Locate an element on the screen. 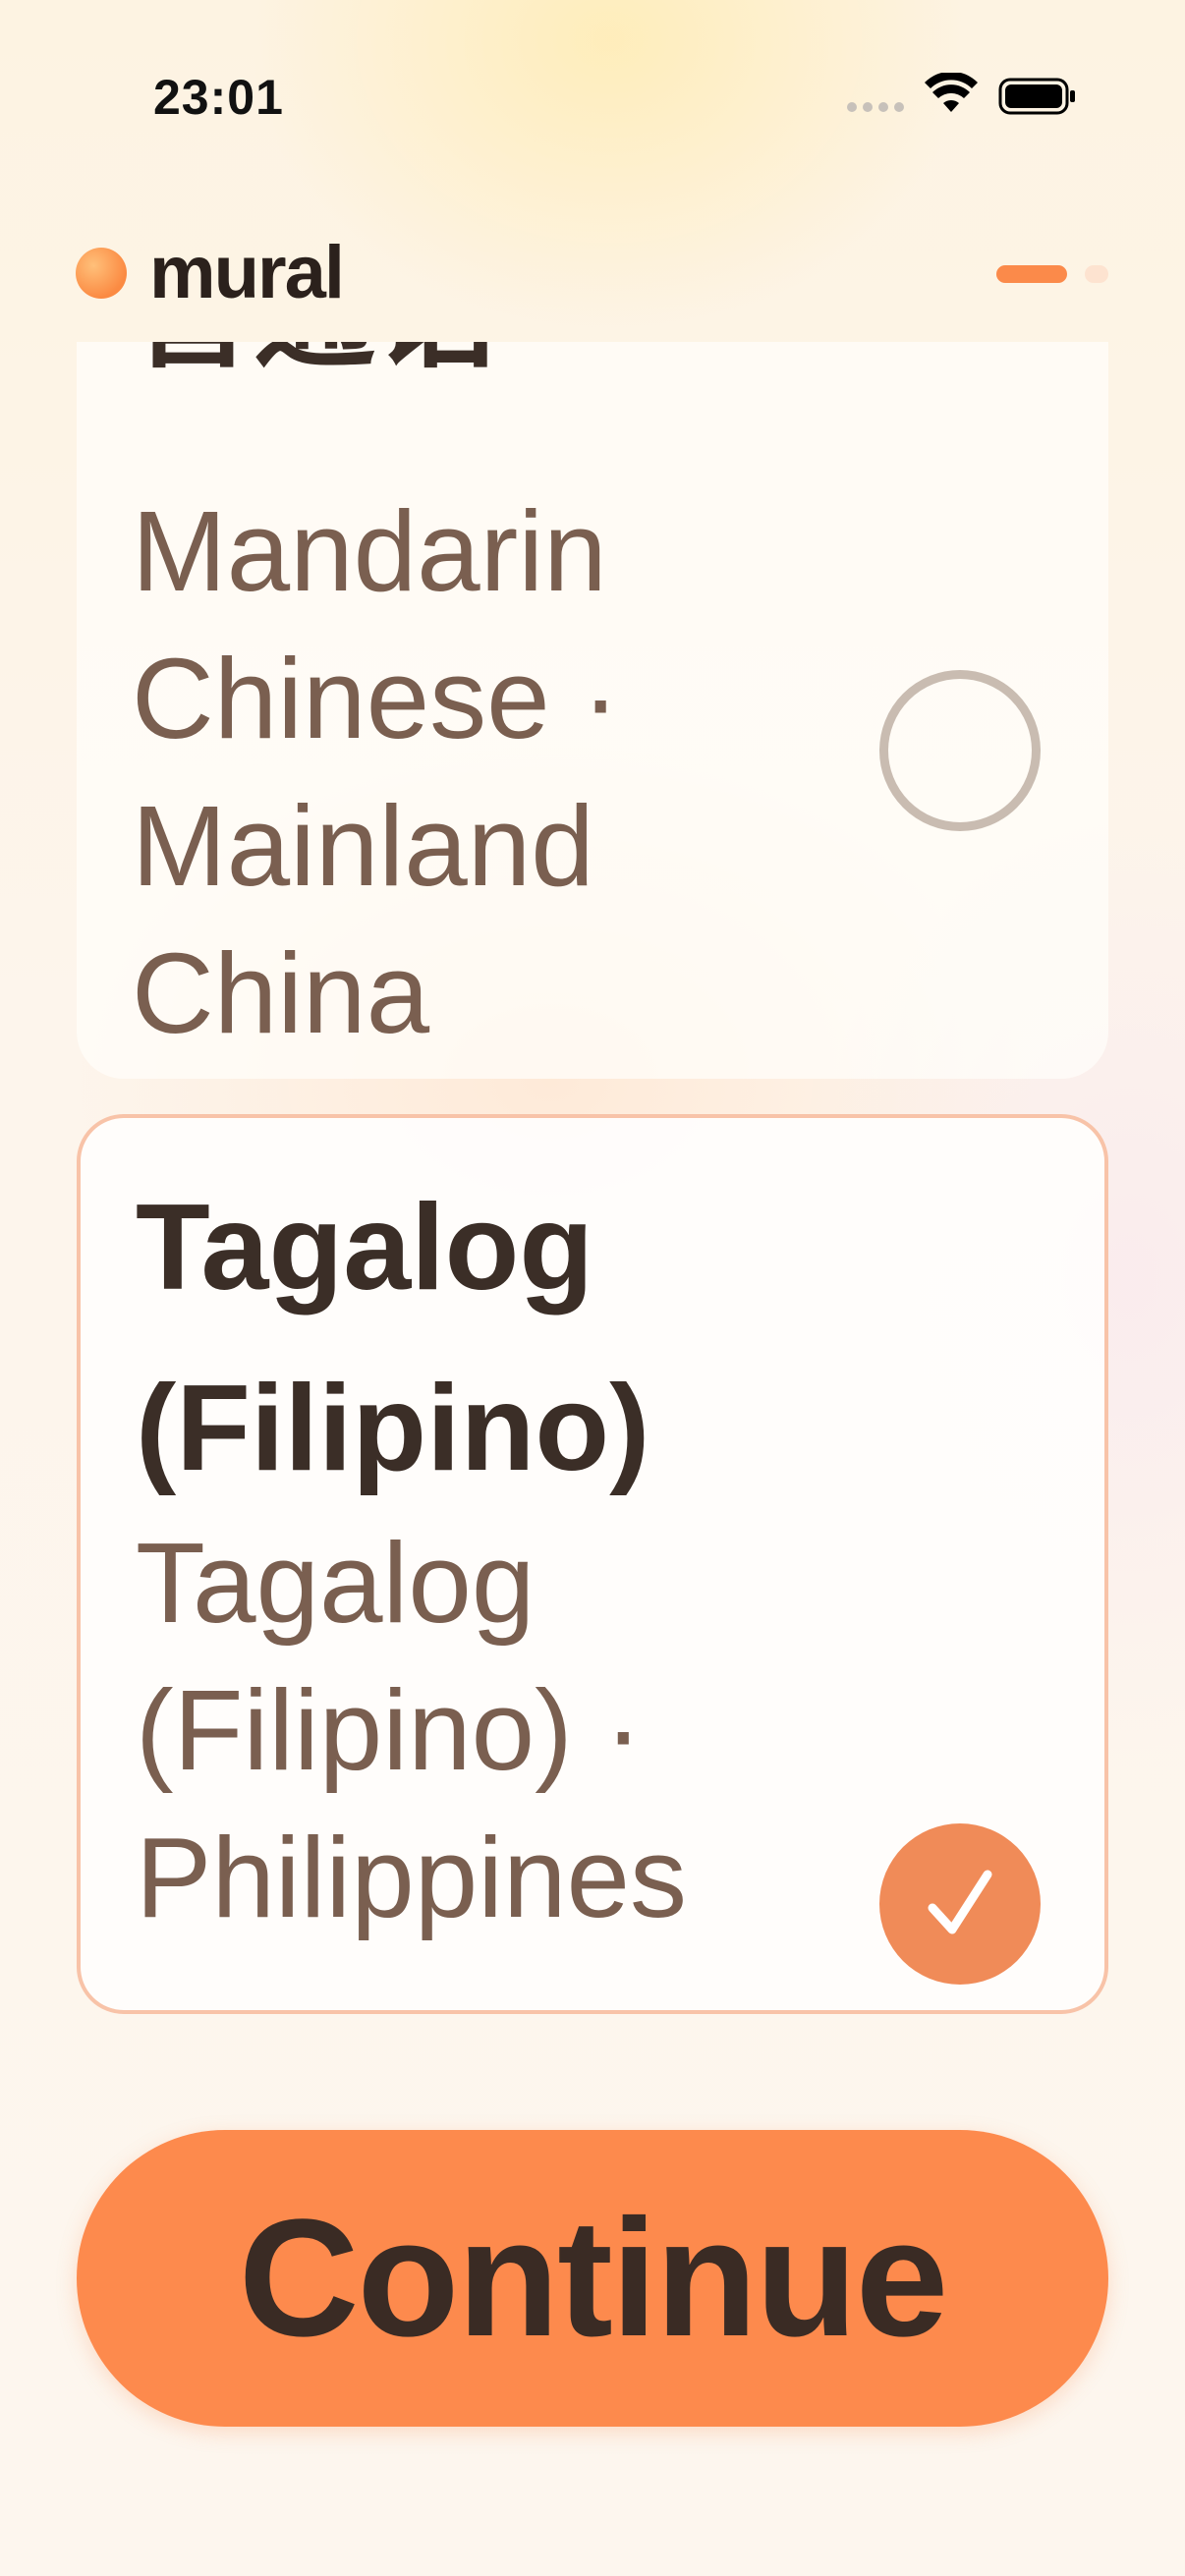 The height and width of the screenshot is (2576, 1185). language-subtitle: Mandarin Chinese · Mainland China is located at coordinates (376, 772).